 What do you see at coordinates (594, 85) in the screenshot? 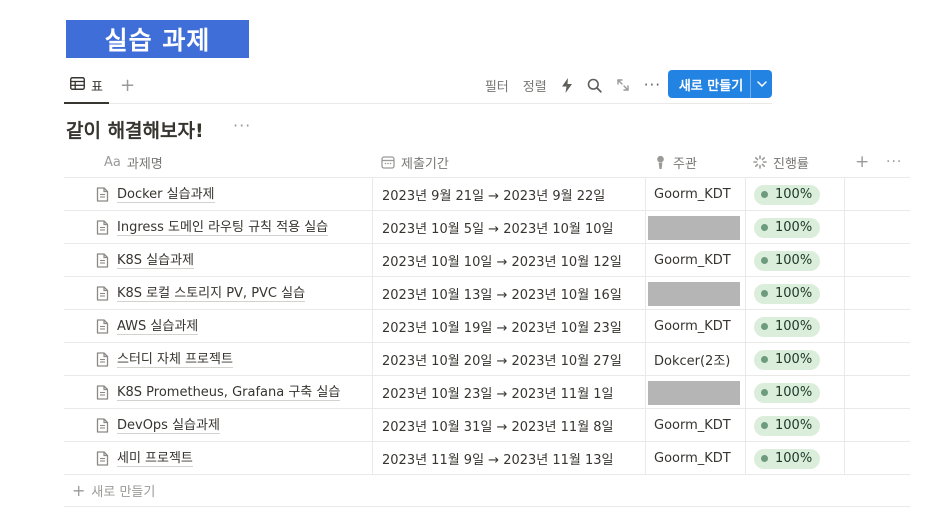
I see `search-icon` at bounding box center [594, 85].